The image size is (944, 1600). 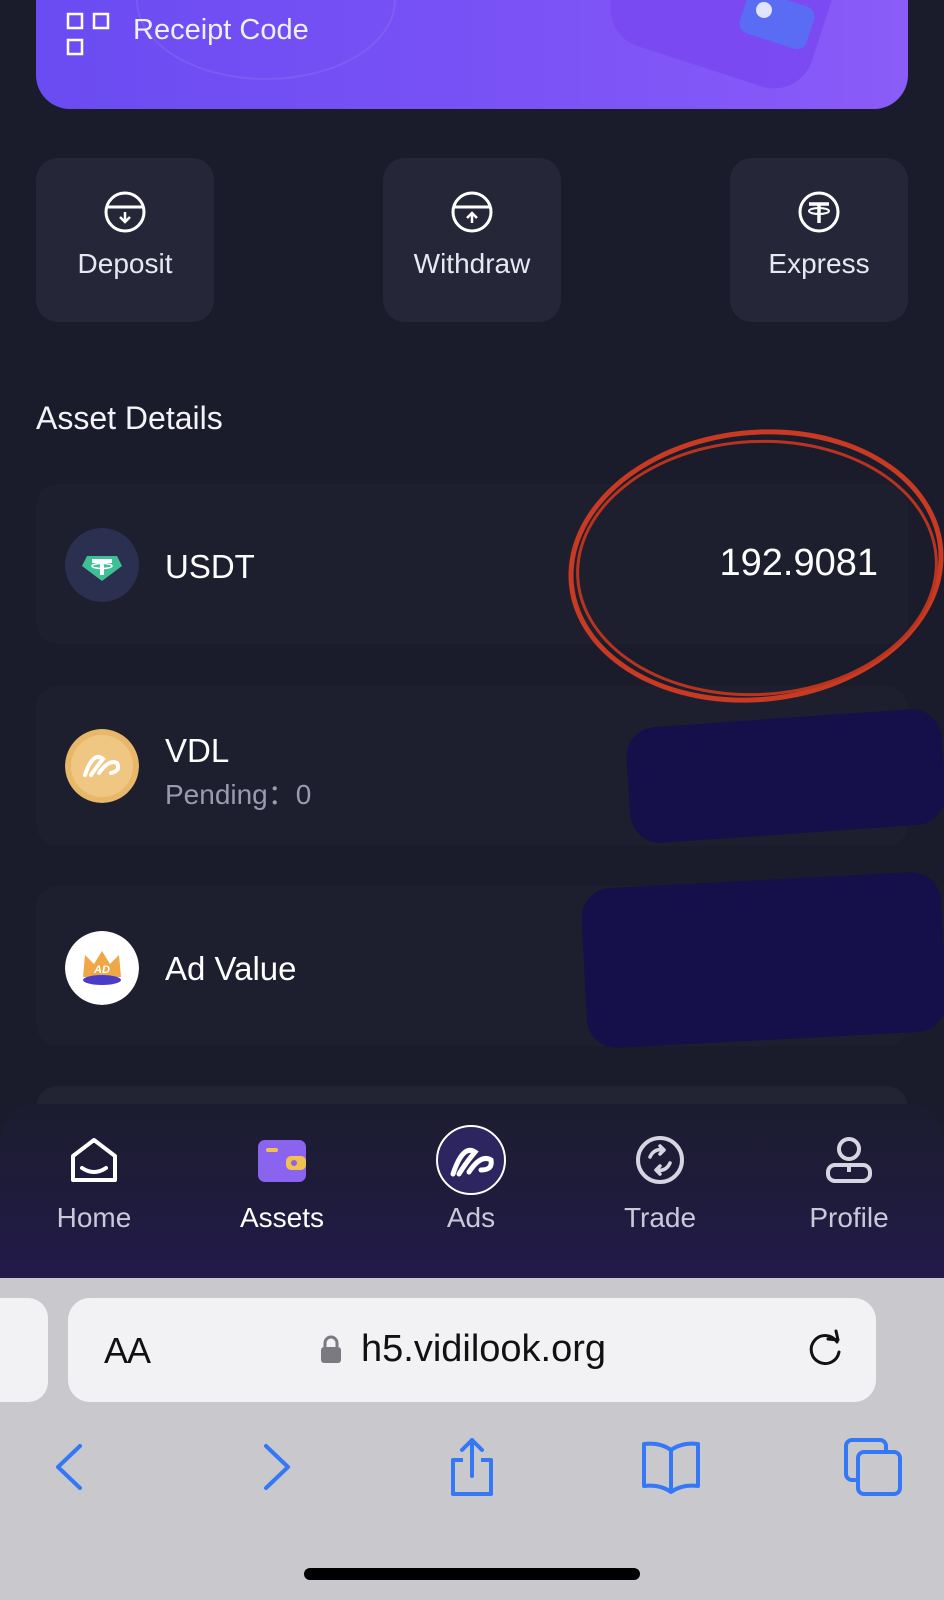 What do you see at coordinates (125, 263) in the screenshot?
I see `deposit-label: Deposit` at bounding box center [125, 263].